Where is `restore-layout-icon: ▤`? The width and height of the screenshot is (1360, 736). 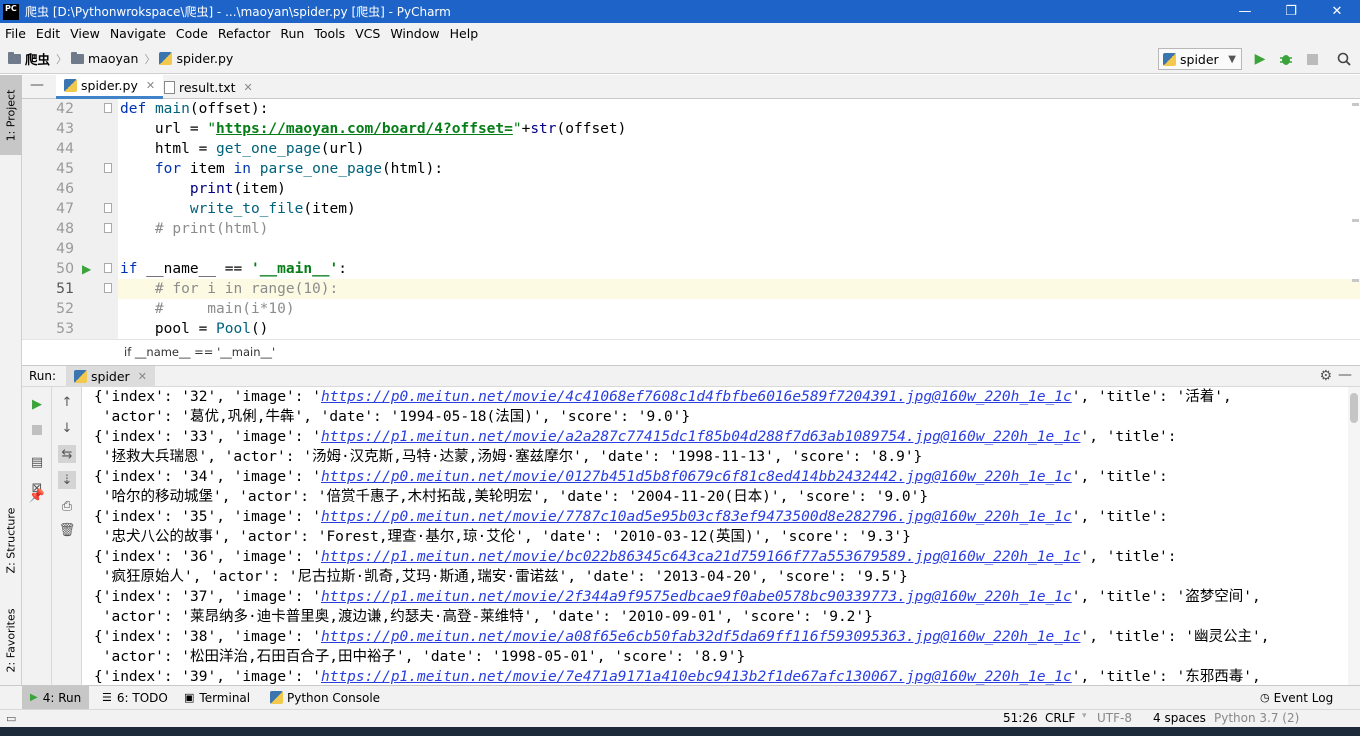
restore-layout-icon: ▤ is located at coordinates (37, 462).